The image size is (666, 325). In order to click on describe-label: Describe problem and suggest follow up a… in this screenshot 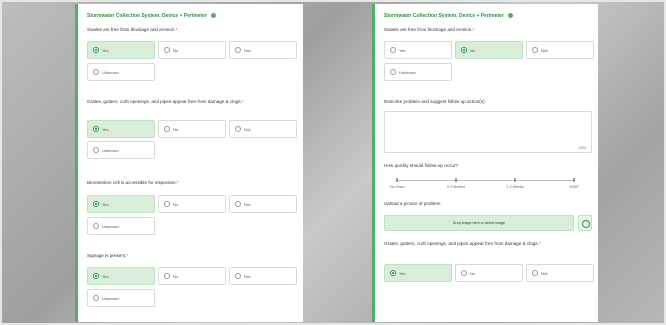, I will do `click(484, 102)`.